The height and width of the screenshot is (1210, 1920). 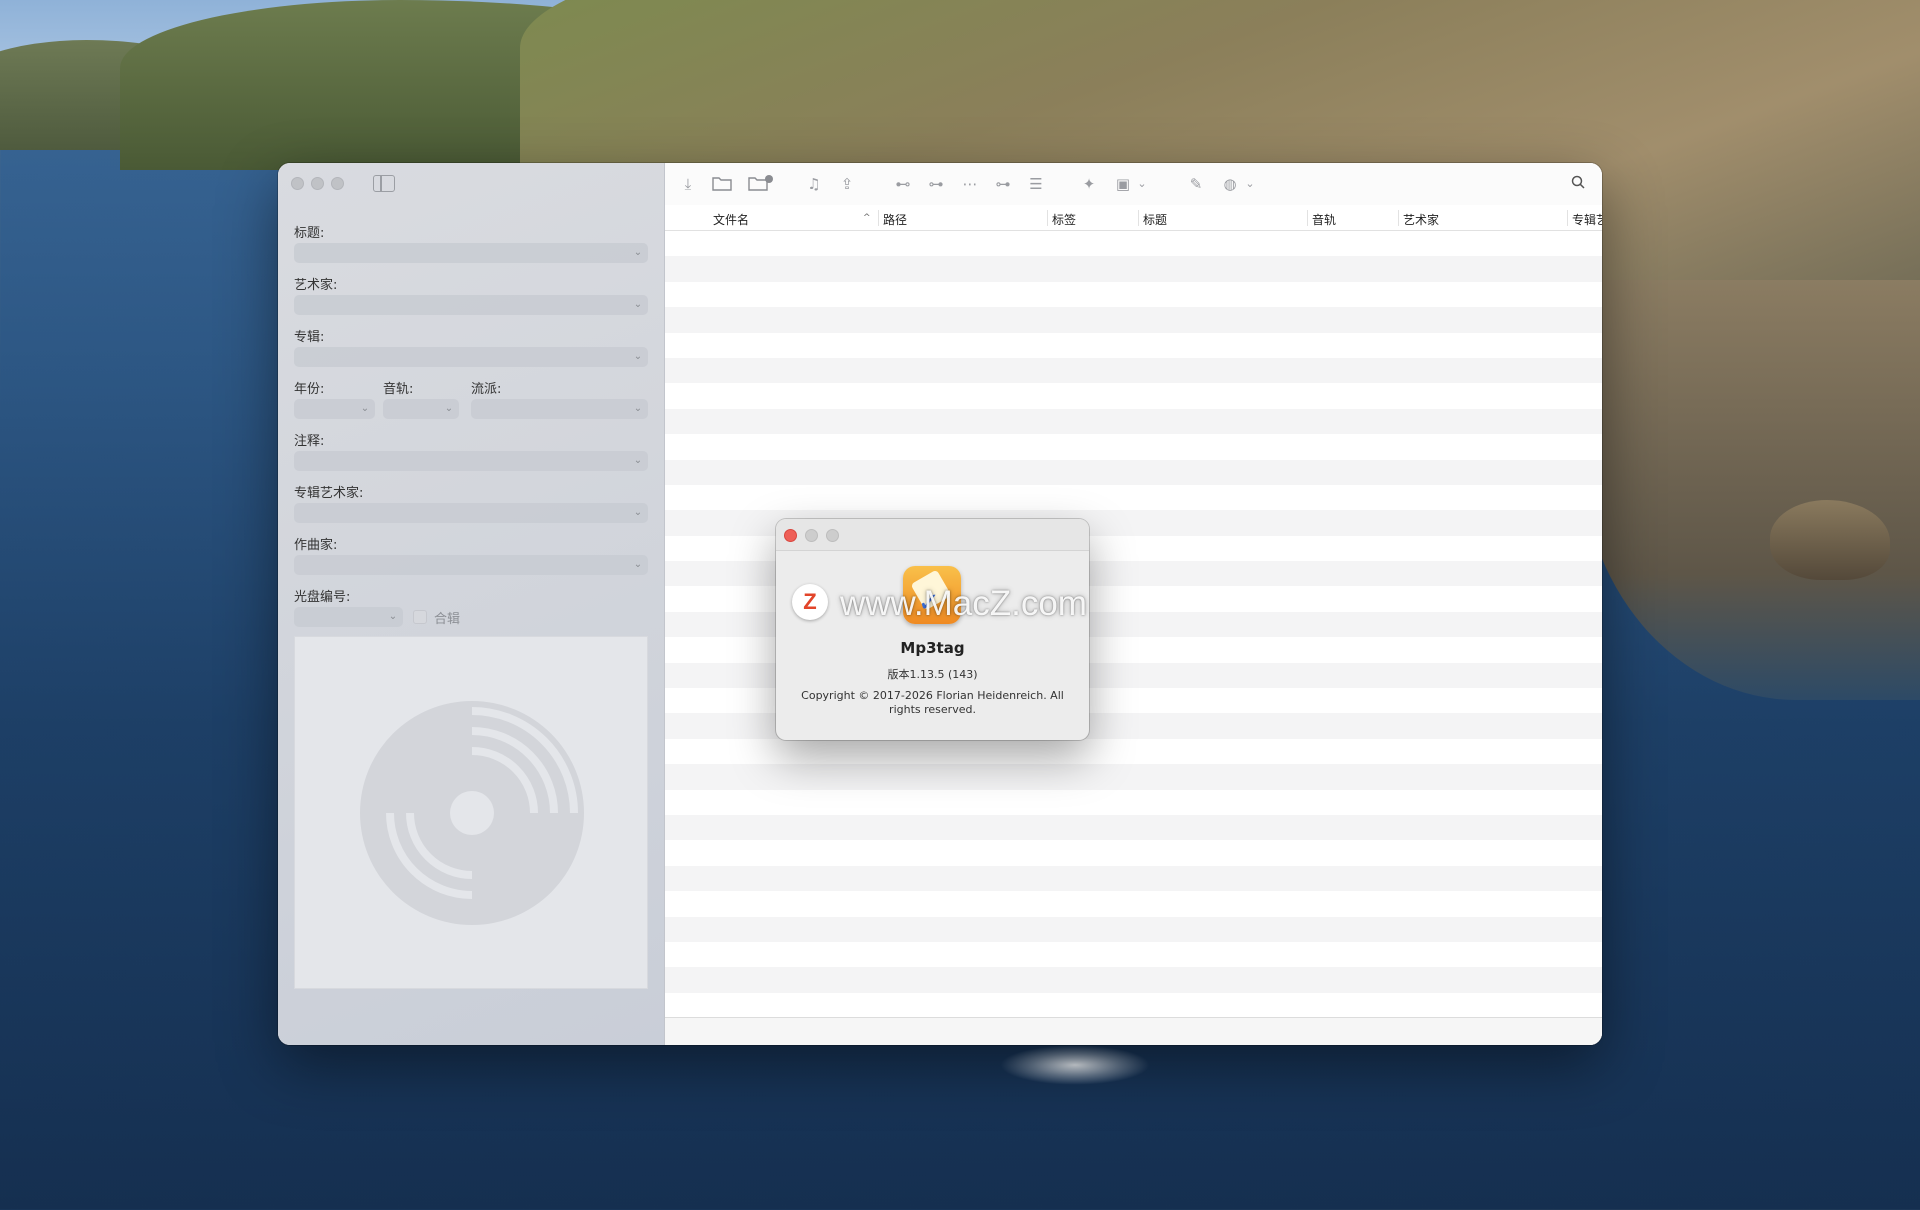 I want to click on tag-to-filename-icon: ⊷, so click(x=903, y=184).